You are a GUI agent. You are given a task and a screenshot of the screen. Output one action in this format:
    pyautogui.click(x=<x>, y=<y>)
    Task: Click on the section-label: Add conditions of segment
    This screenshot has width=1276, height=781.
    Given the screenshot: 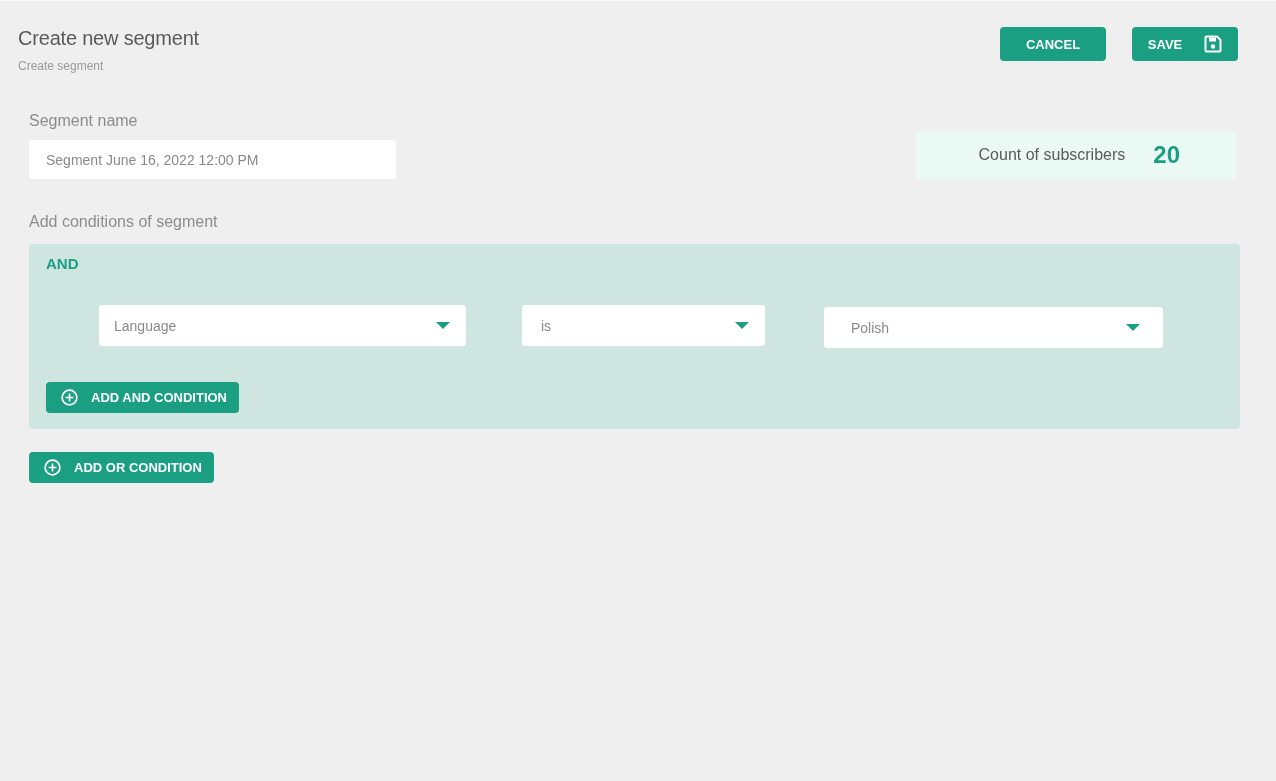 What is the action you would take?
    pyautogui.click(x=124, y=222)
    